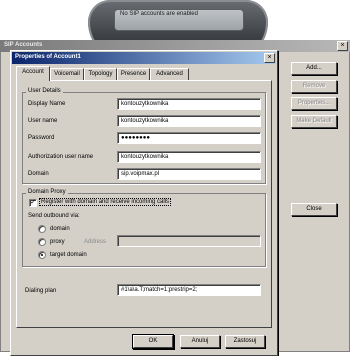  Describe the element at coordinates (189, 241) in the screenshot. I see `proxy-address-field` at that location.